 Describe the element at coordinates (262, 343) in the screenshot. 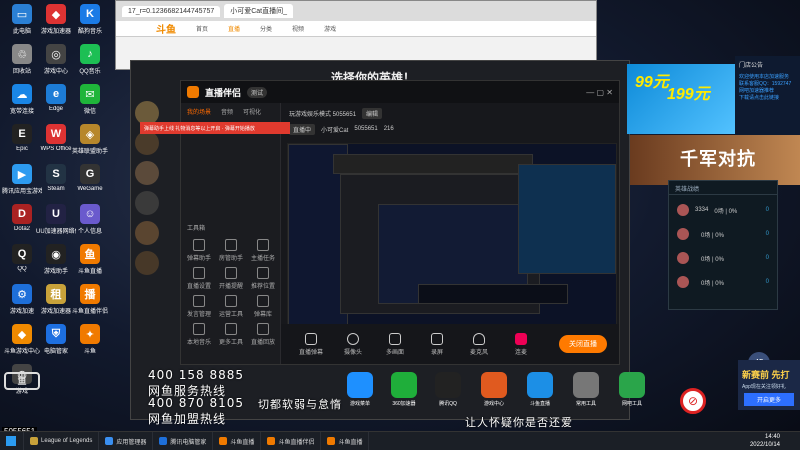

I see `tool-label: 直播回放` at that location.